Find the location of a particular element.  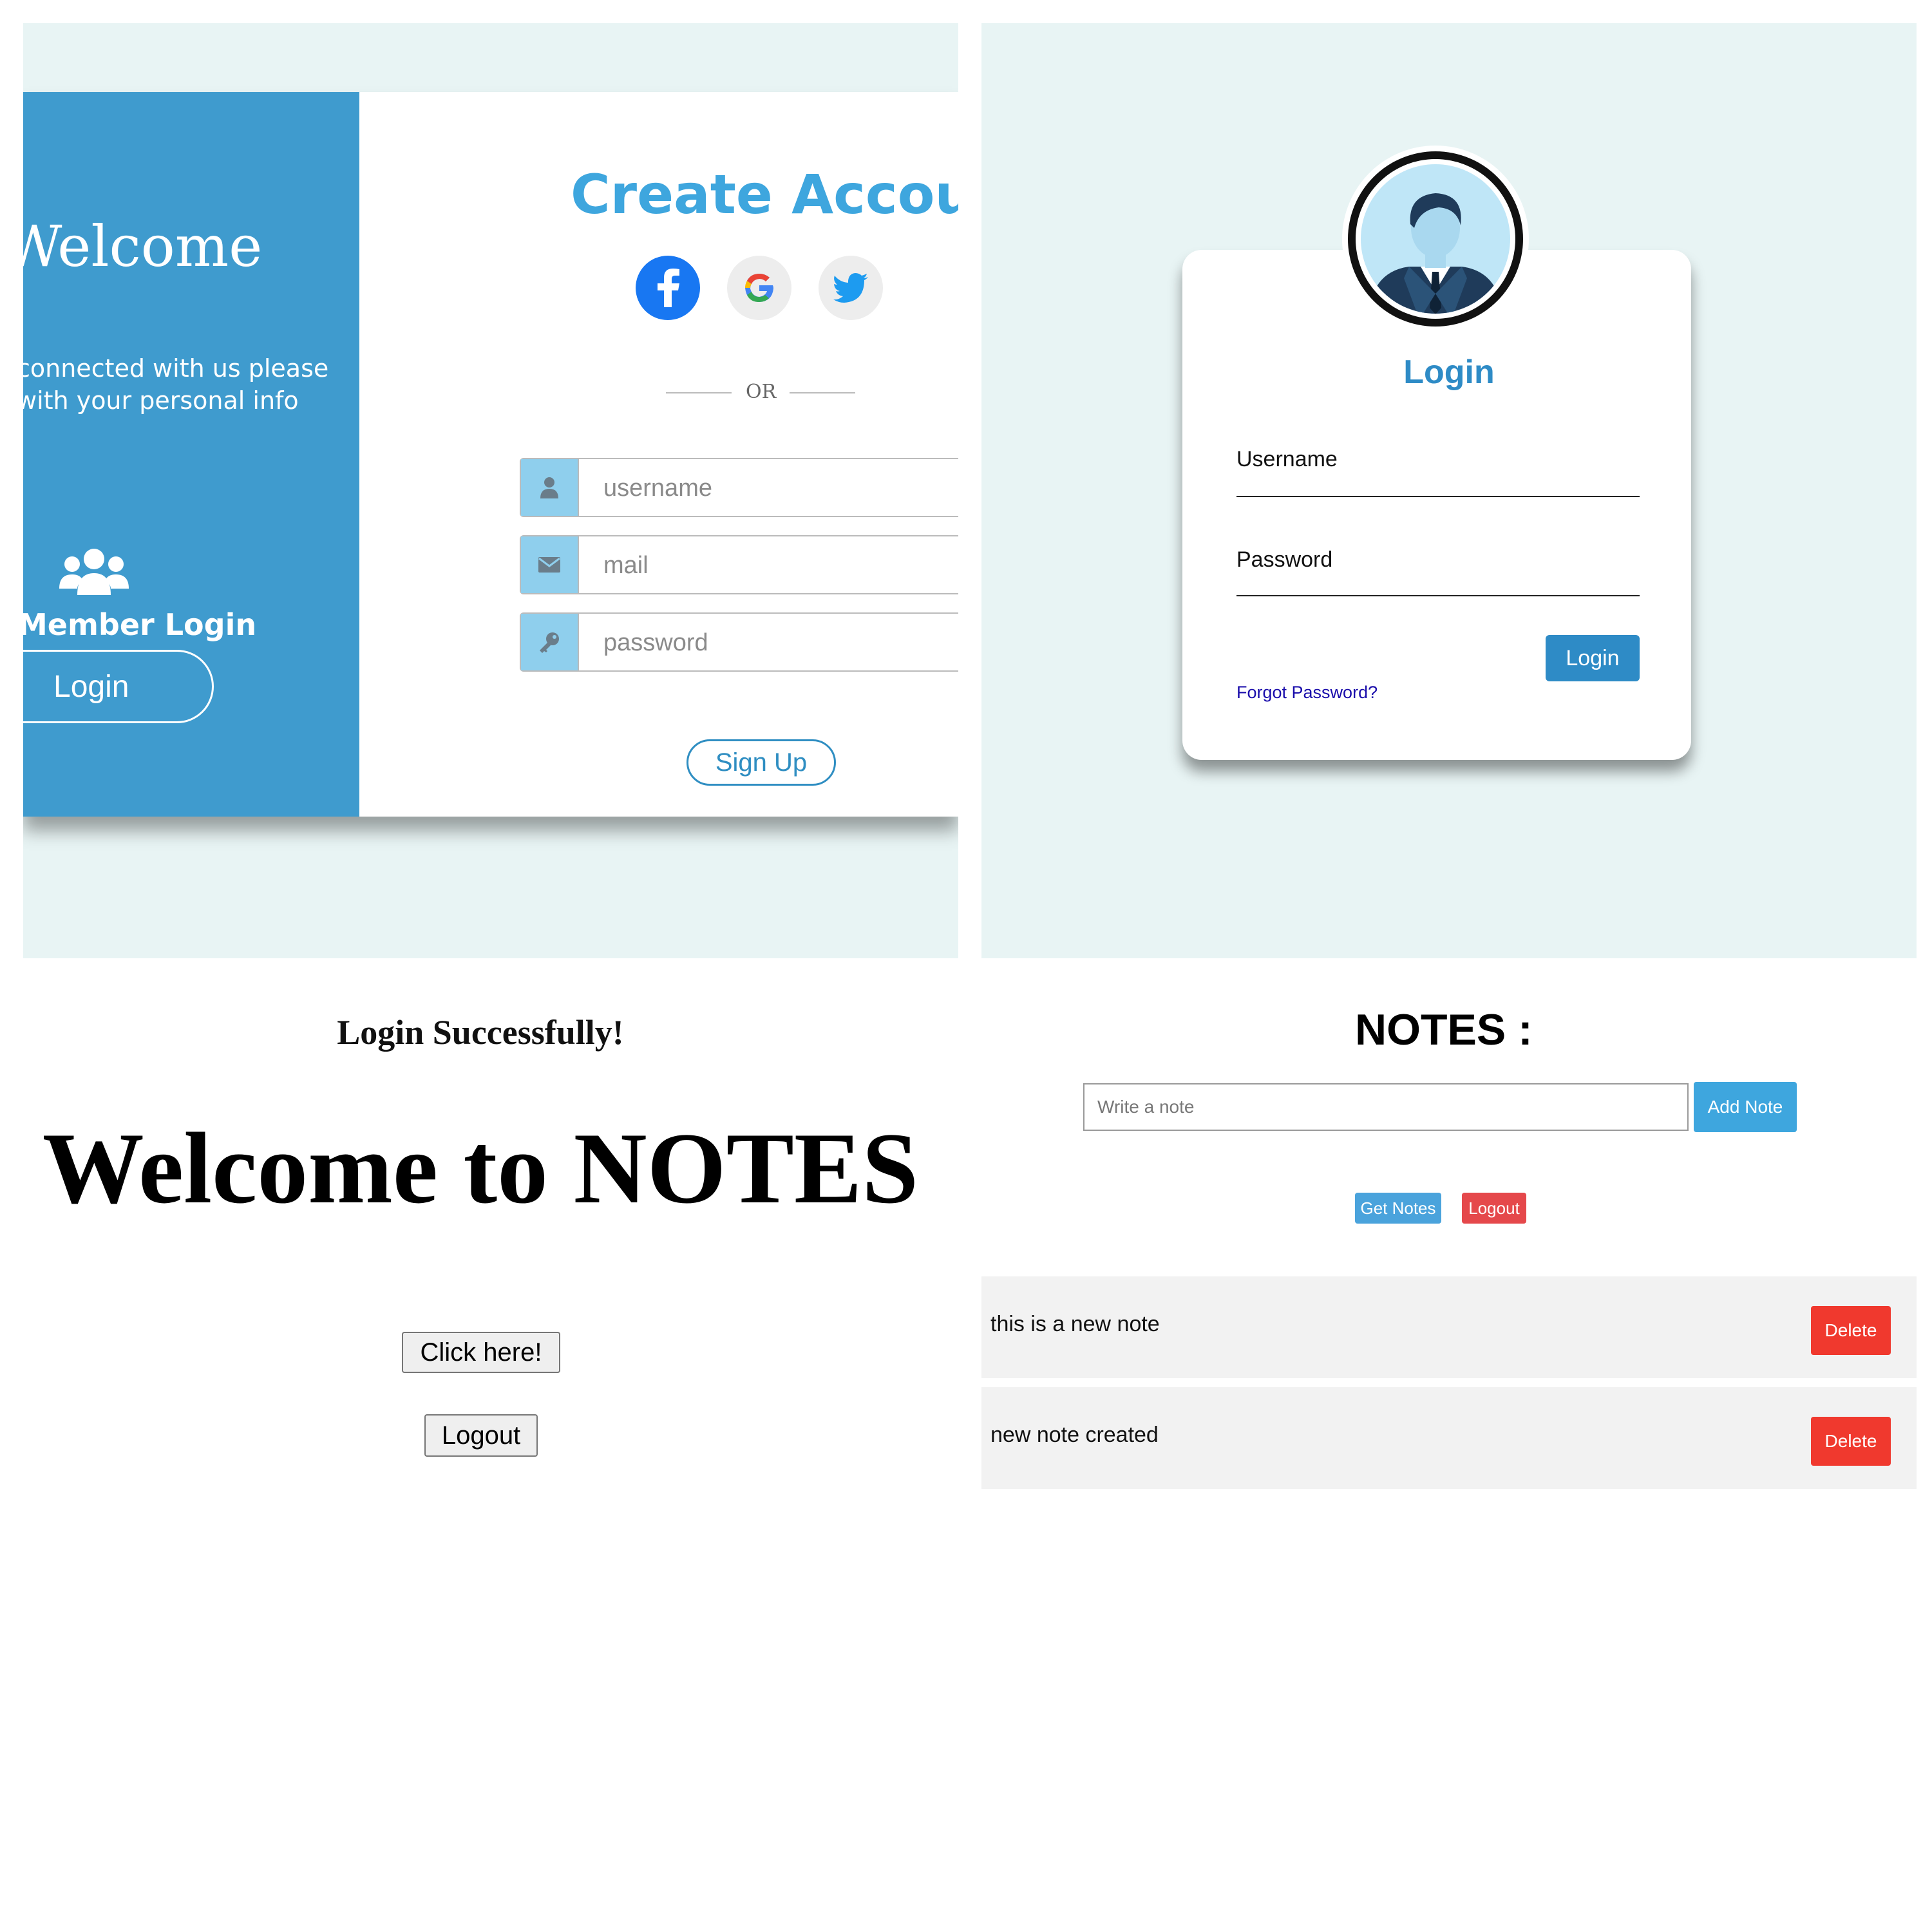

user-icon is located at coordinates (550, 487).